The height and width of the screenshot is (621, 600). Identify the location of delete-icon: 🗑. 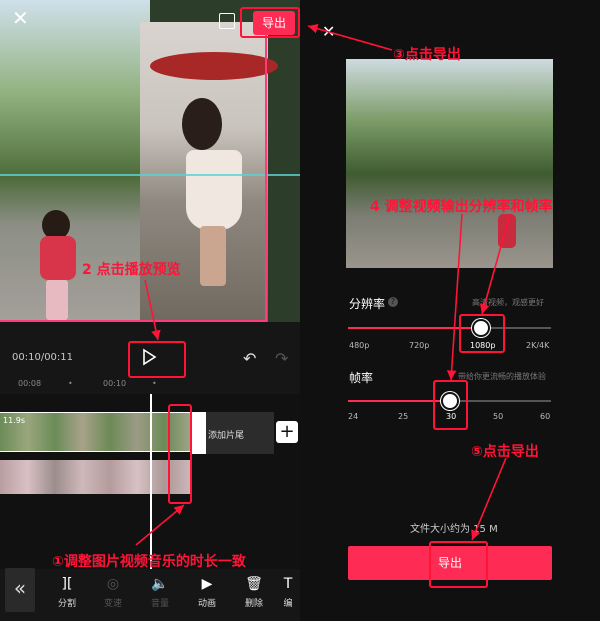
(254, 584).